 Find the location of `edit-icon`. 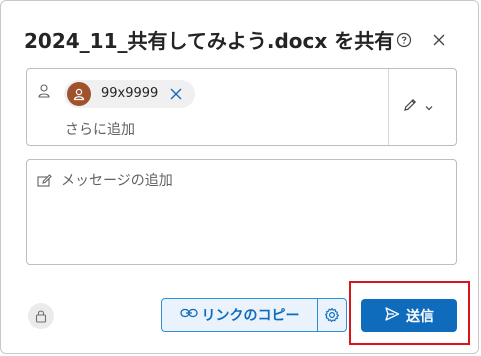

edit-icon is located at coordinates (45, 182).